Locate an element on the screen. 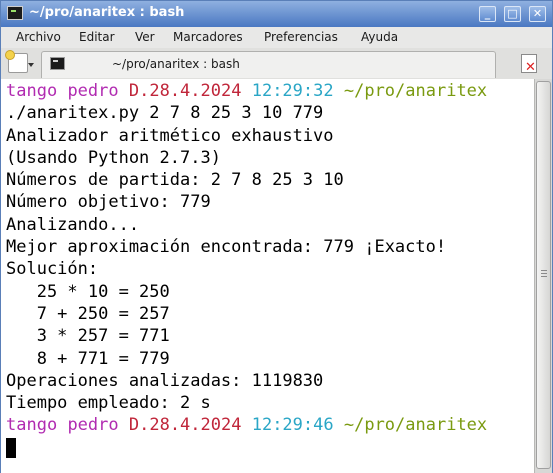  output-line: Solución: is located at coordinates (52, 269).